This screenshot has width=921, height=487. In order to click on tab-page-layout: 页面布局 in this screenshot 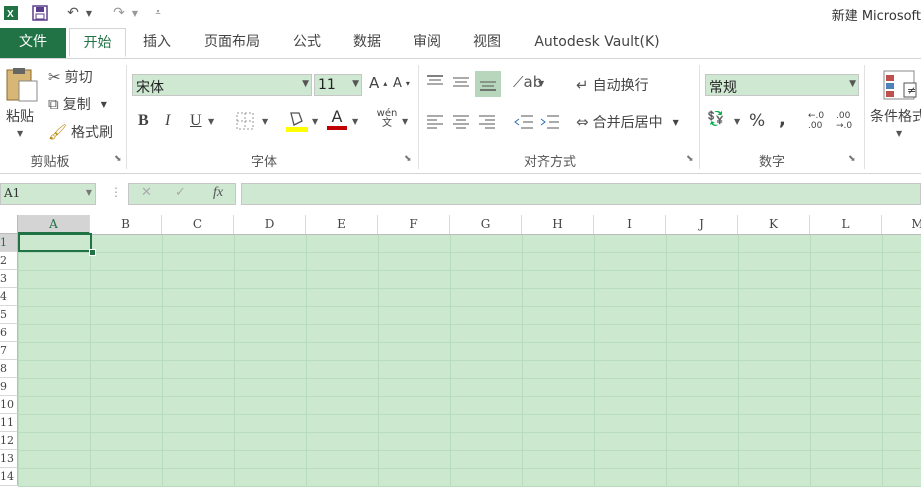, I will do `click(232, 43)`.